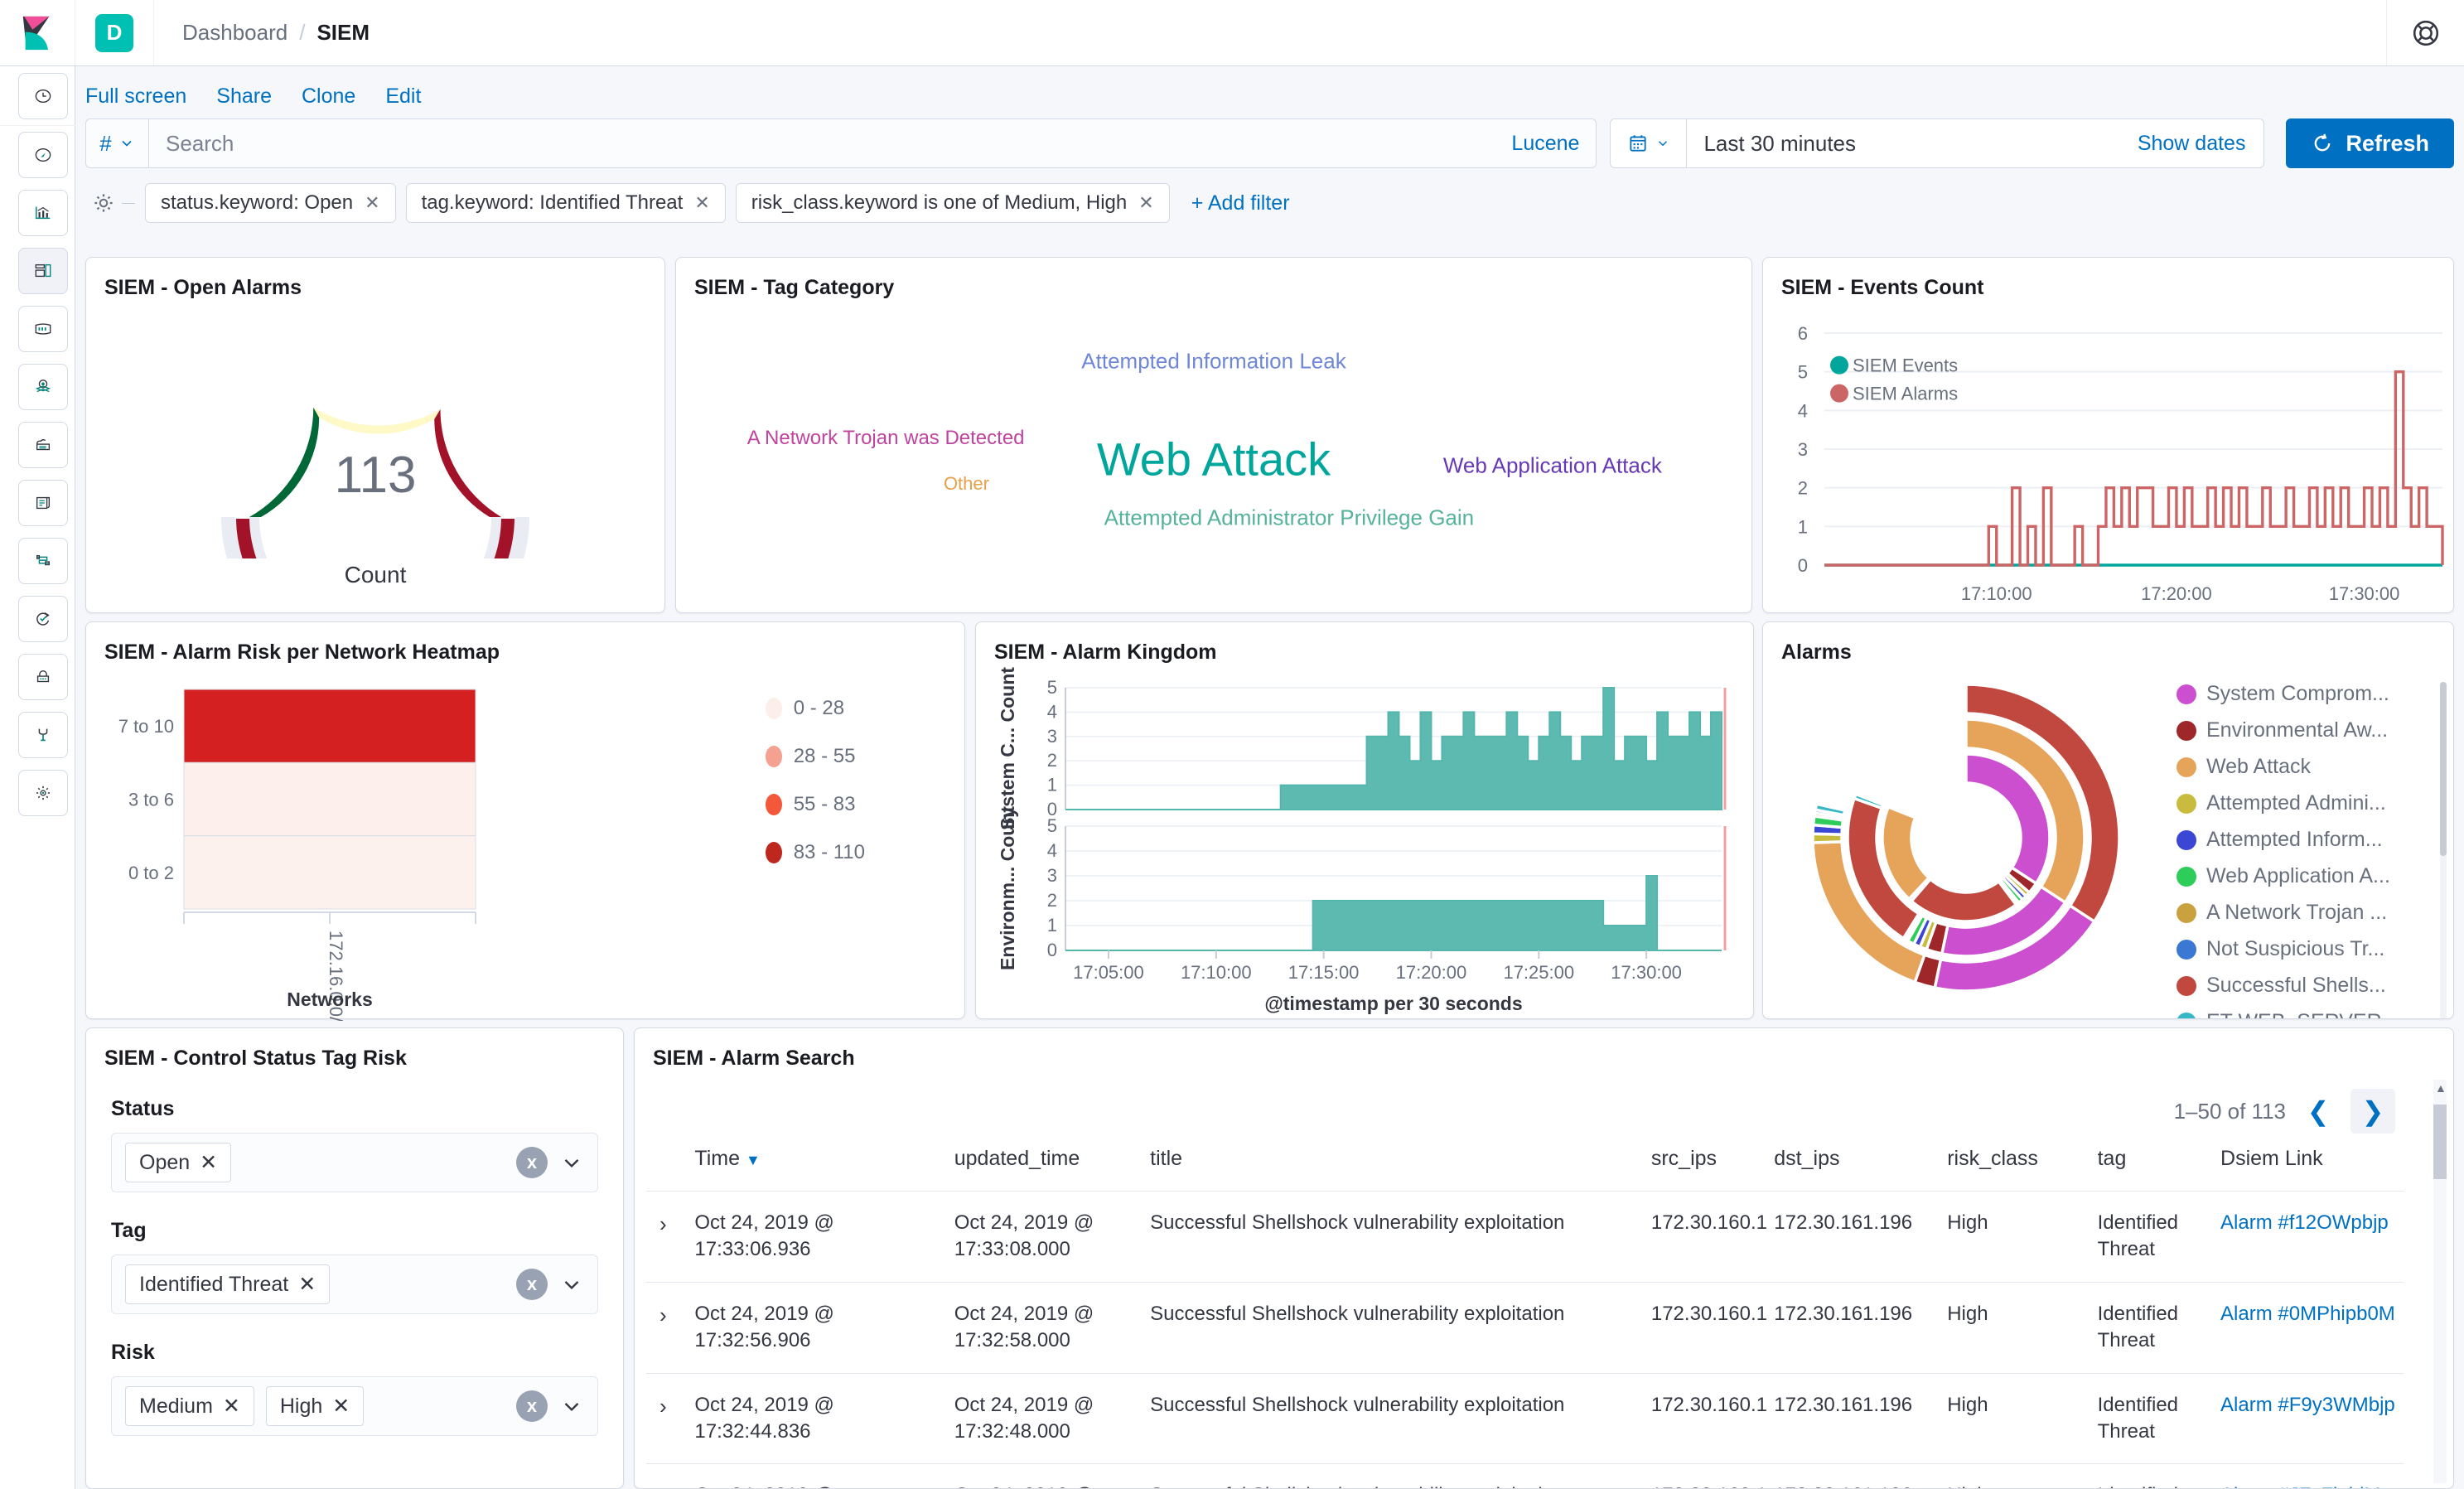 This screenshot has height=1489, width=2464. What do you see at coordinates (114, 32) in the screenshot?
I see `space-avatar: D` at bounding box center [114, 32].